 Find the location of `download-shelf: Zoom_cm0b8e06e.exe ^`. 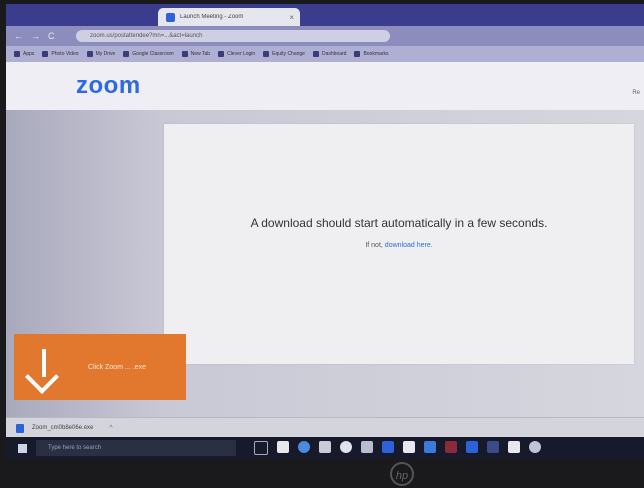

download-shelf: Zoom_cm0b8e06e.exe ^ is located at coordinates (325, 427).